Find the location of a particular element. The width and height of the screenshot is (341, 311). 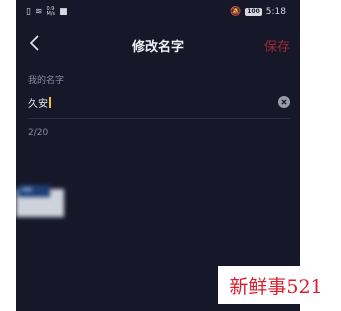

sim-icon: ▯ is located at coordinates (28, 12).